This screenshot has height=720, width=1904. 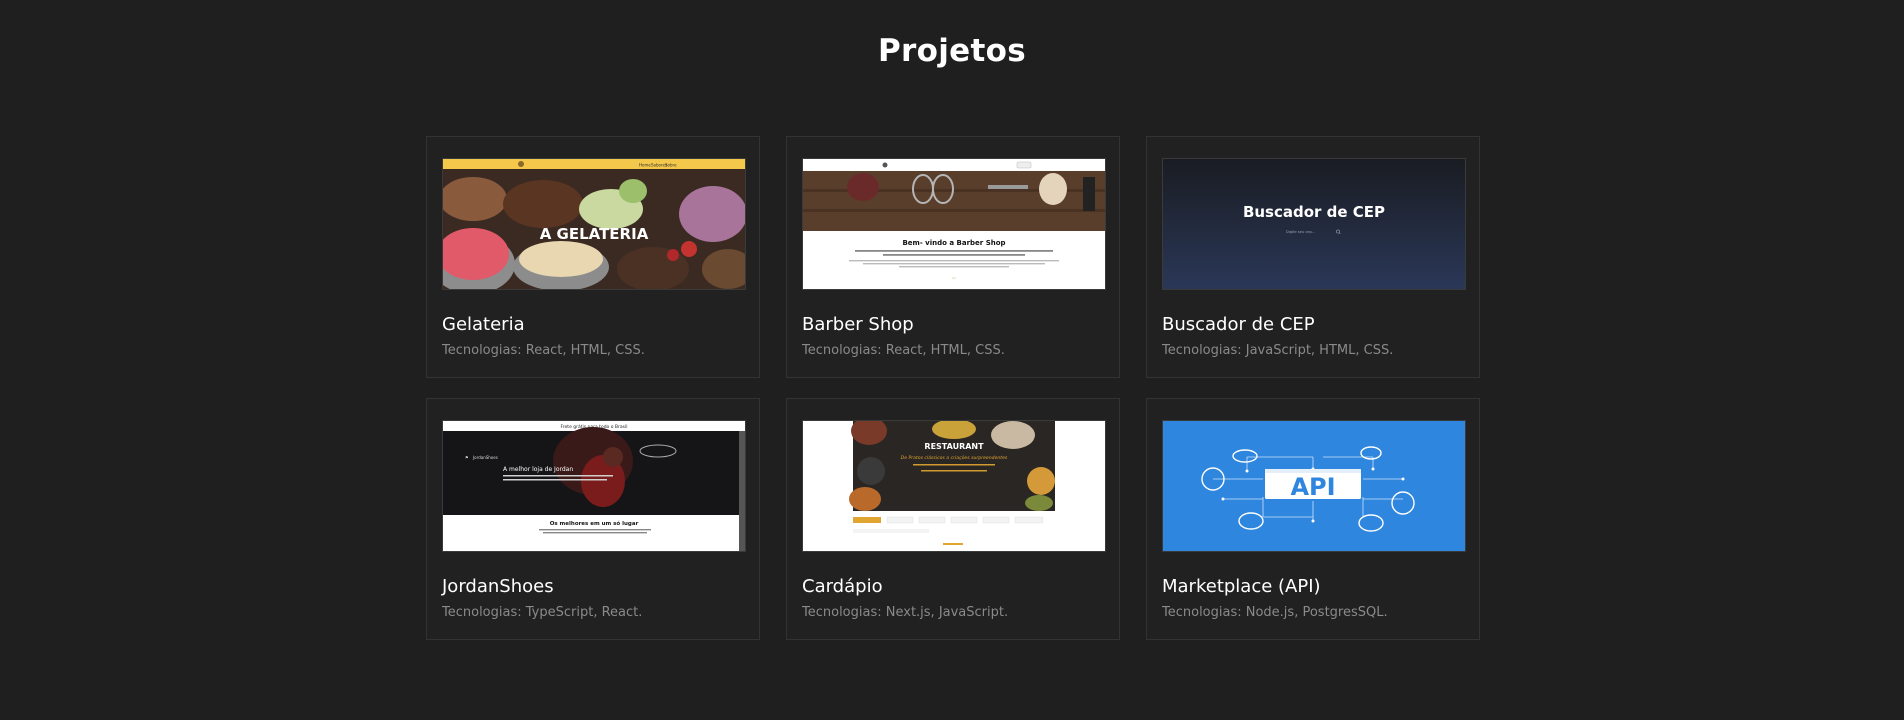 What do you see at coordinates (542, 612) in the screenshot?
I see `project-technologies: Tecnologias: TypeScript, React.` at bounding box center [542, 612].